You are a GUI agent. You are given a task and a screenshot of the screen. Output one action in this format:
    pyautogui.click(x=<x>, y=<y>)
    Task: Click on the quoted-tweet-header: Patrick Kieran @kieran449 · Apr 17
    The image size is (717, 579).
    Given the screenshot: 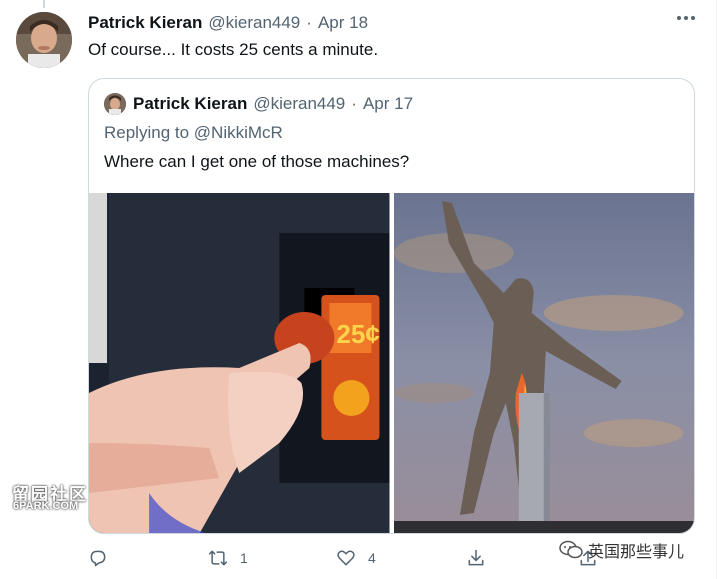 What is the action you would take?
    pyautogui.click(x=258, y=104)
    